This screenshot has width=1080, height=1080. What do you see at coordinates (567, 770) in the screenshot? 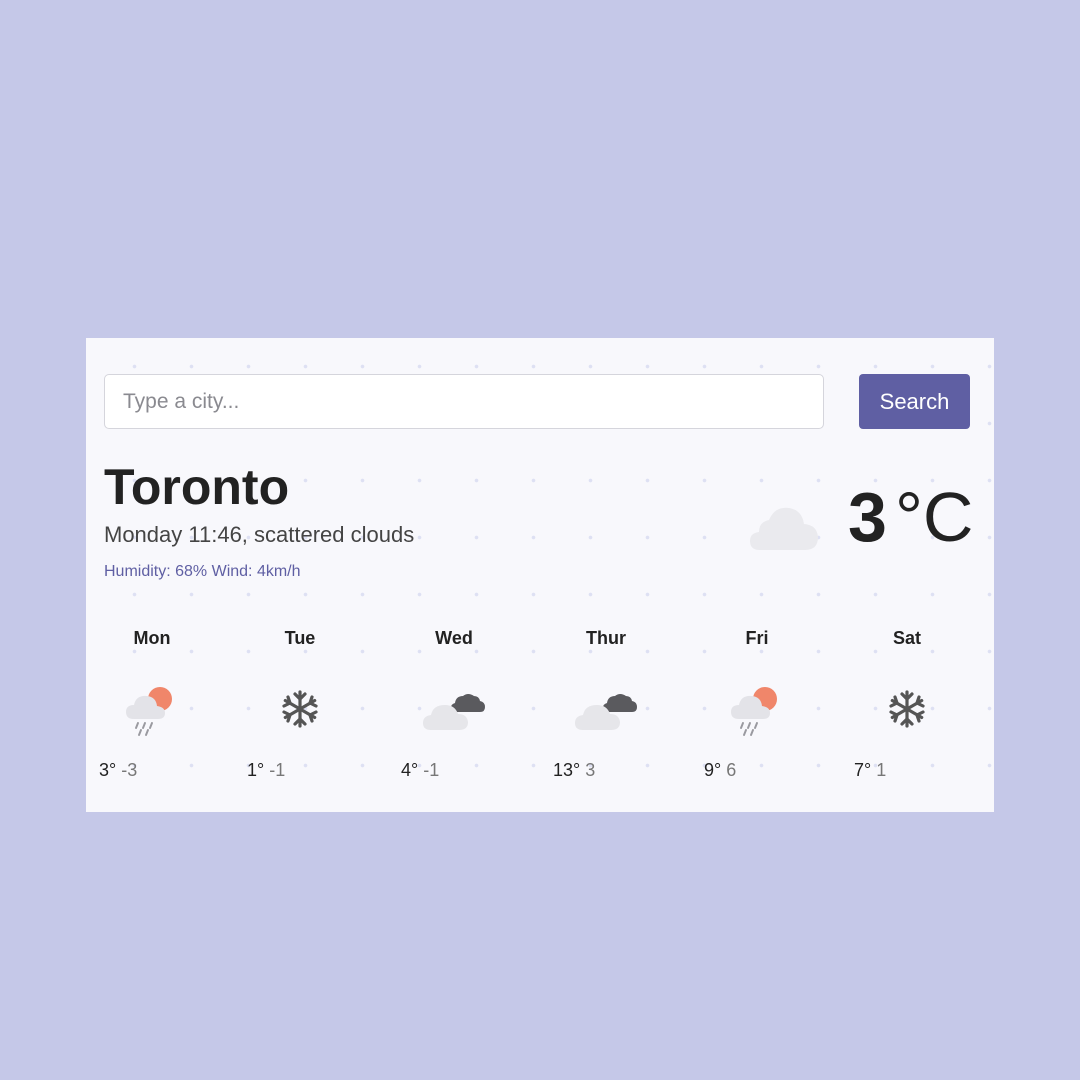
I see `forecast-max-temp: 13°` at bounding box center [567, 770].